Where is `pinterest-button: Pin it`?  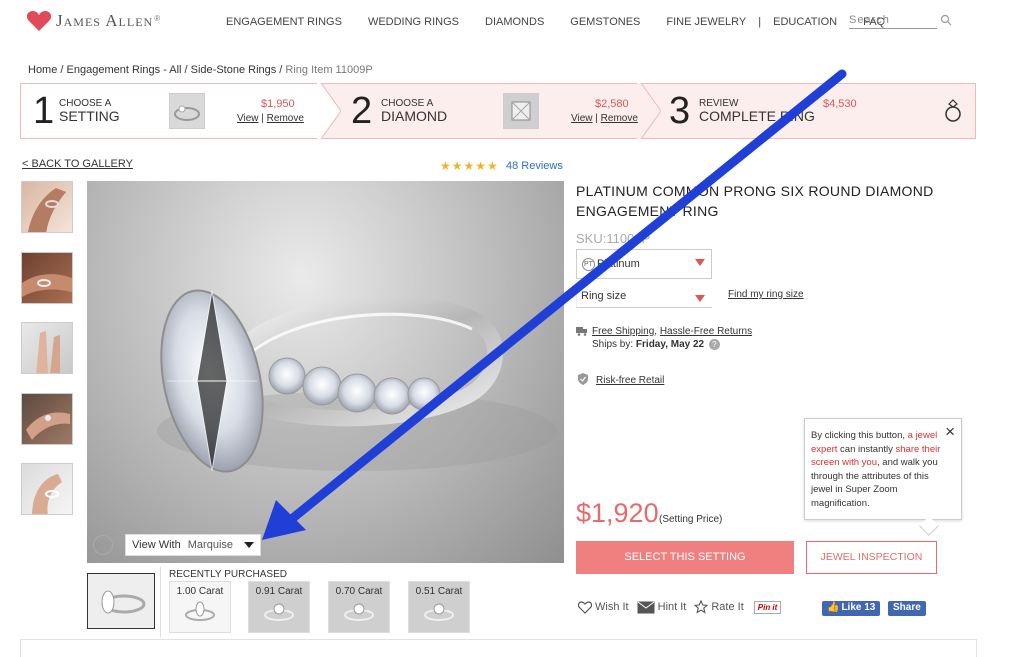
pinterest-button: Pin it is located at coordinates (767, 607).